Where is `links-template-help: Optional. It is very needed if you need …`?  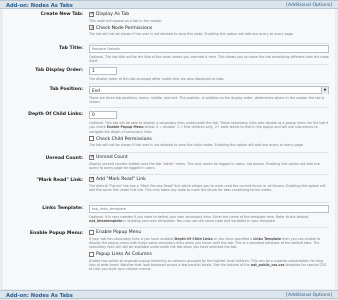 links-template-help: Optional. It is very needed if you need … is located at coordinates (199, 219).